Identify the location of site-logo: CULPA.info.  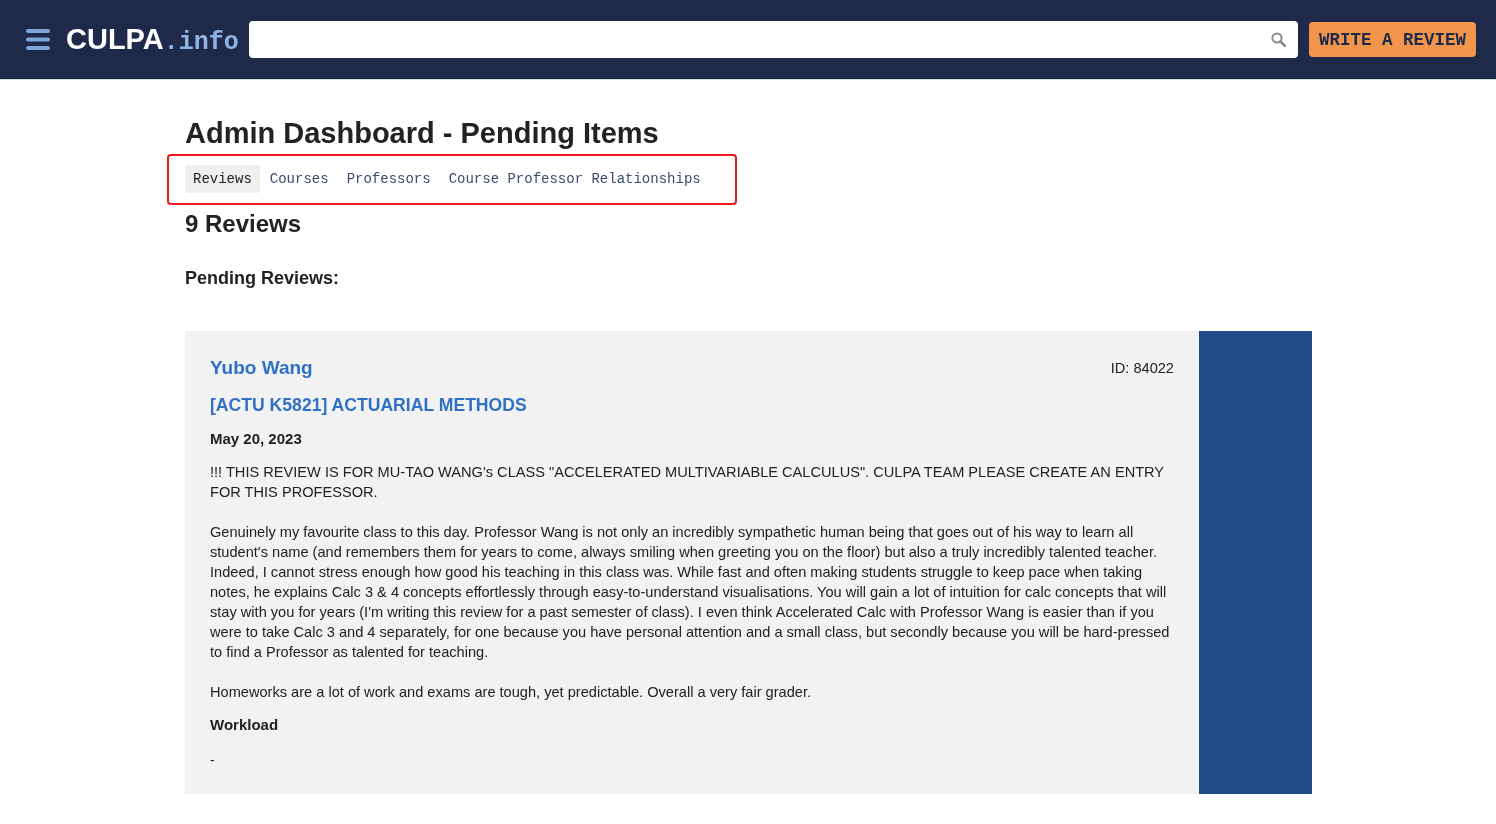
(152, 39).